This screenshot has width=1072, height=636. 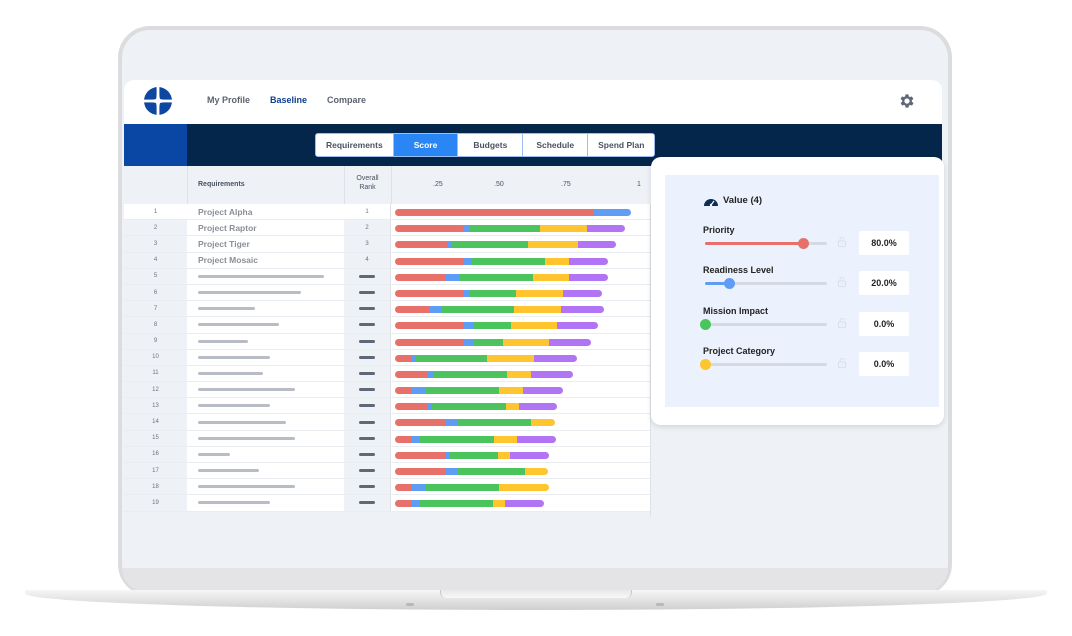 What do you see at coordinates (907, 101) in the screenshot?
I see `gear-icon` at bounding box center [907, 101].